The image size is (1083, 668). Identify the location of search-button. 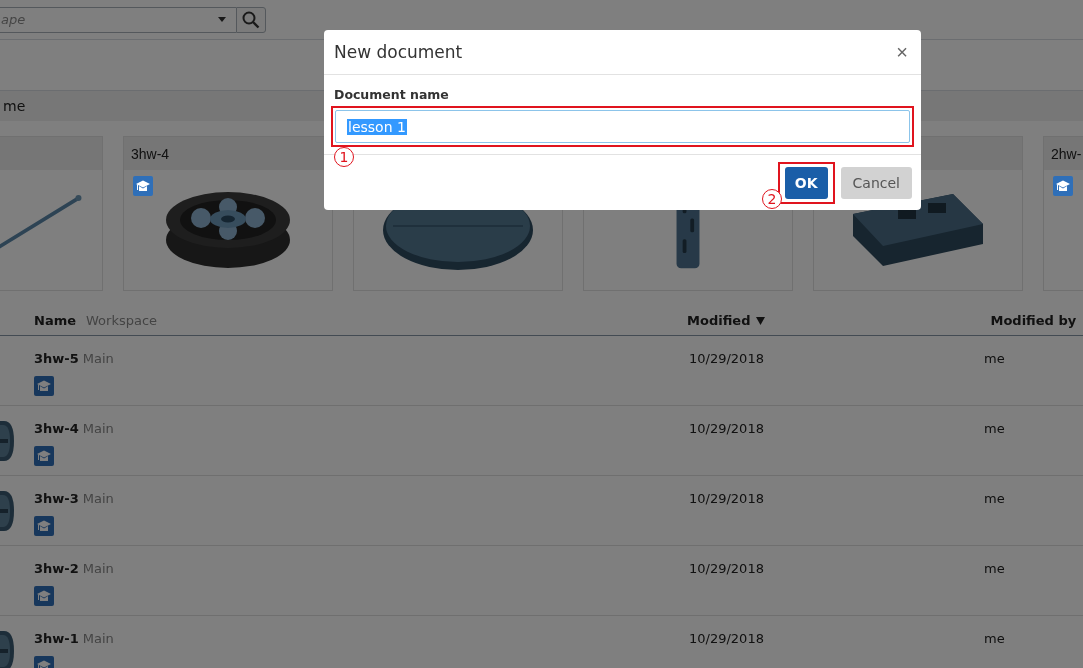
(251, 19).